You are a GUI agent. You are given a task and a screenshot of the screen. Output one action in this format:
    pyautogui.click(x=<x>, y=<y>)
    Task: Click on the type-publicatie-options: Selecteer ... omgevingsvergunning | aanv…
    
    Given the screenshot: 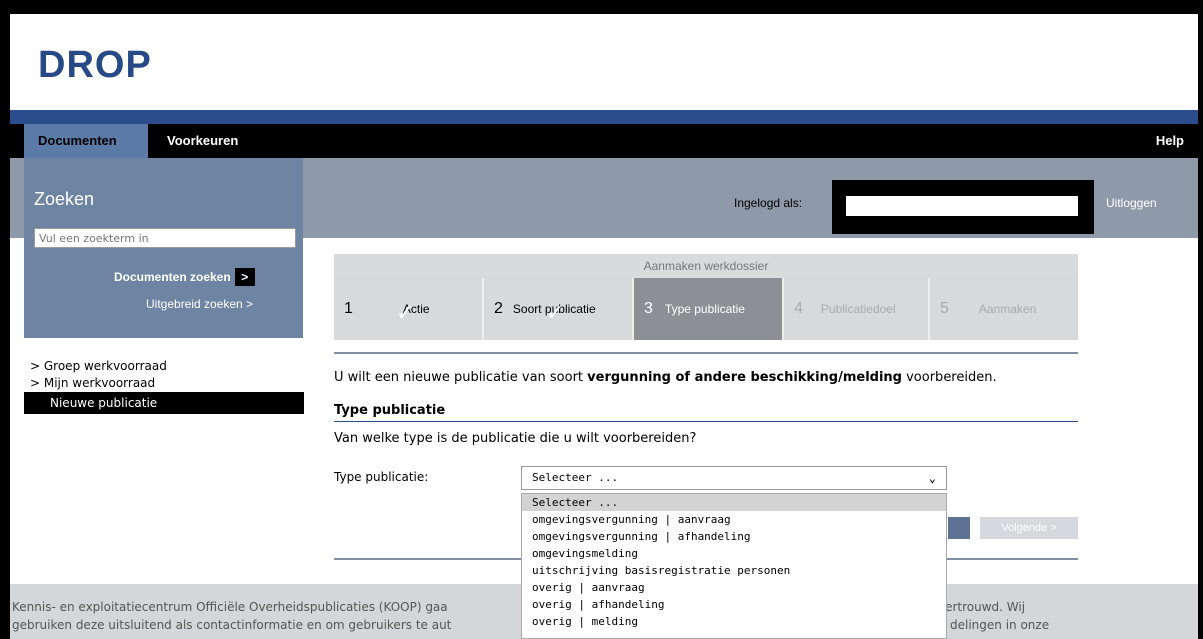 What is the action you would take?
    pyautogui.click(x=734, y=566)
    